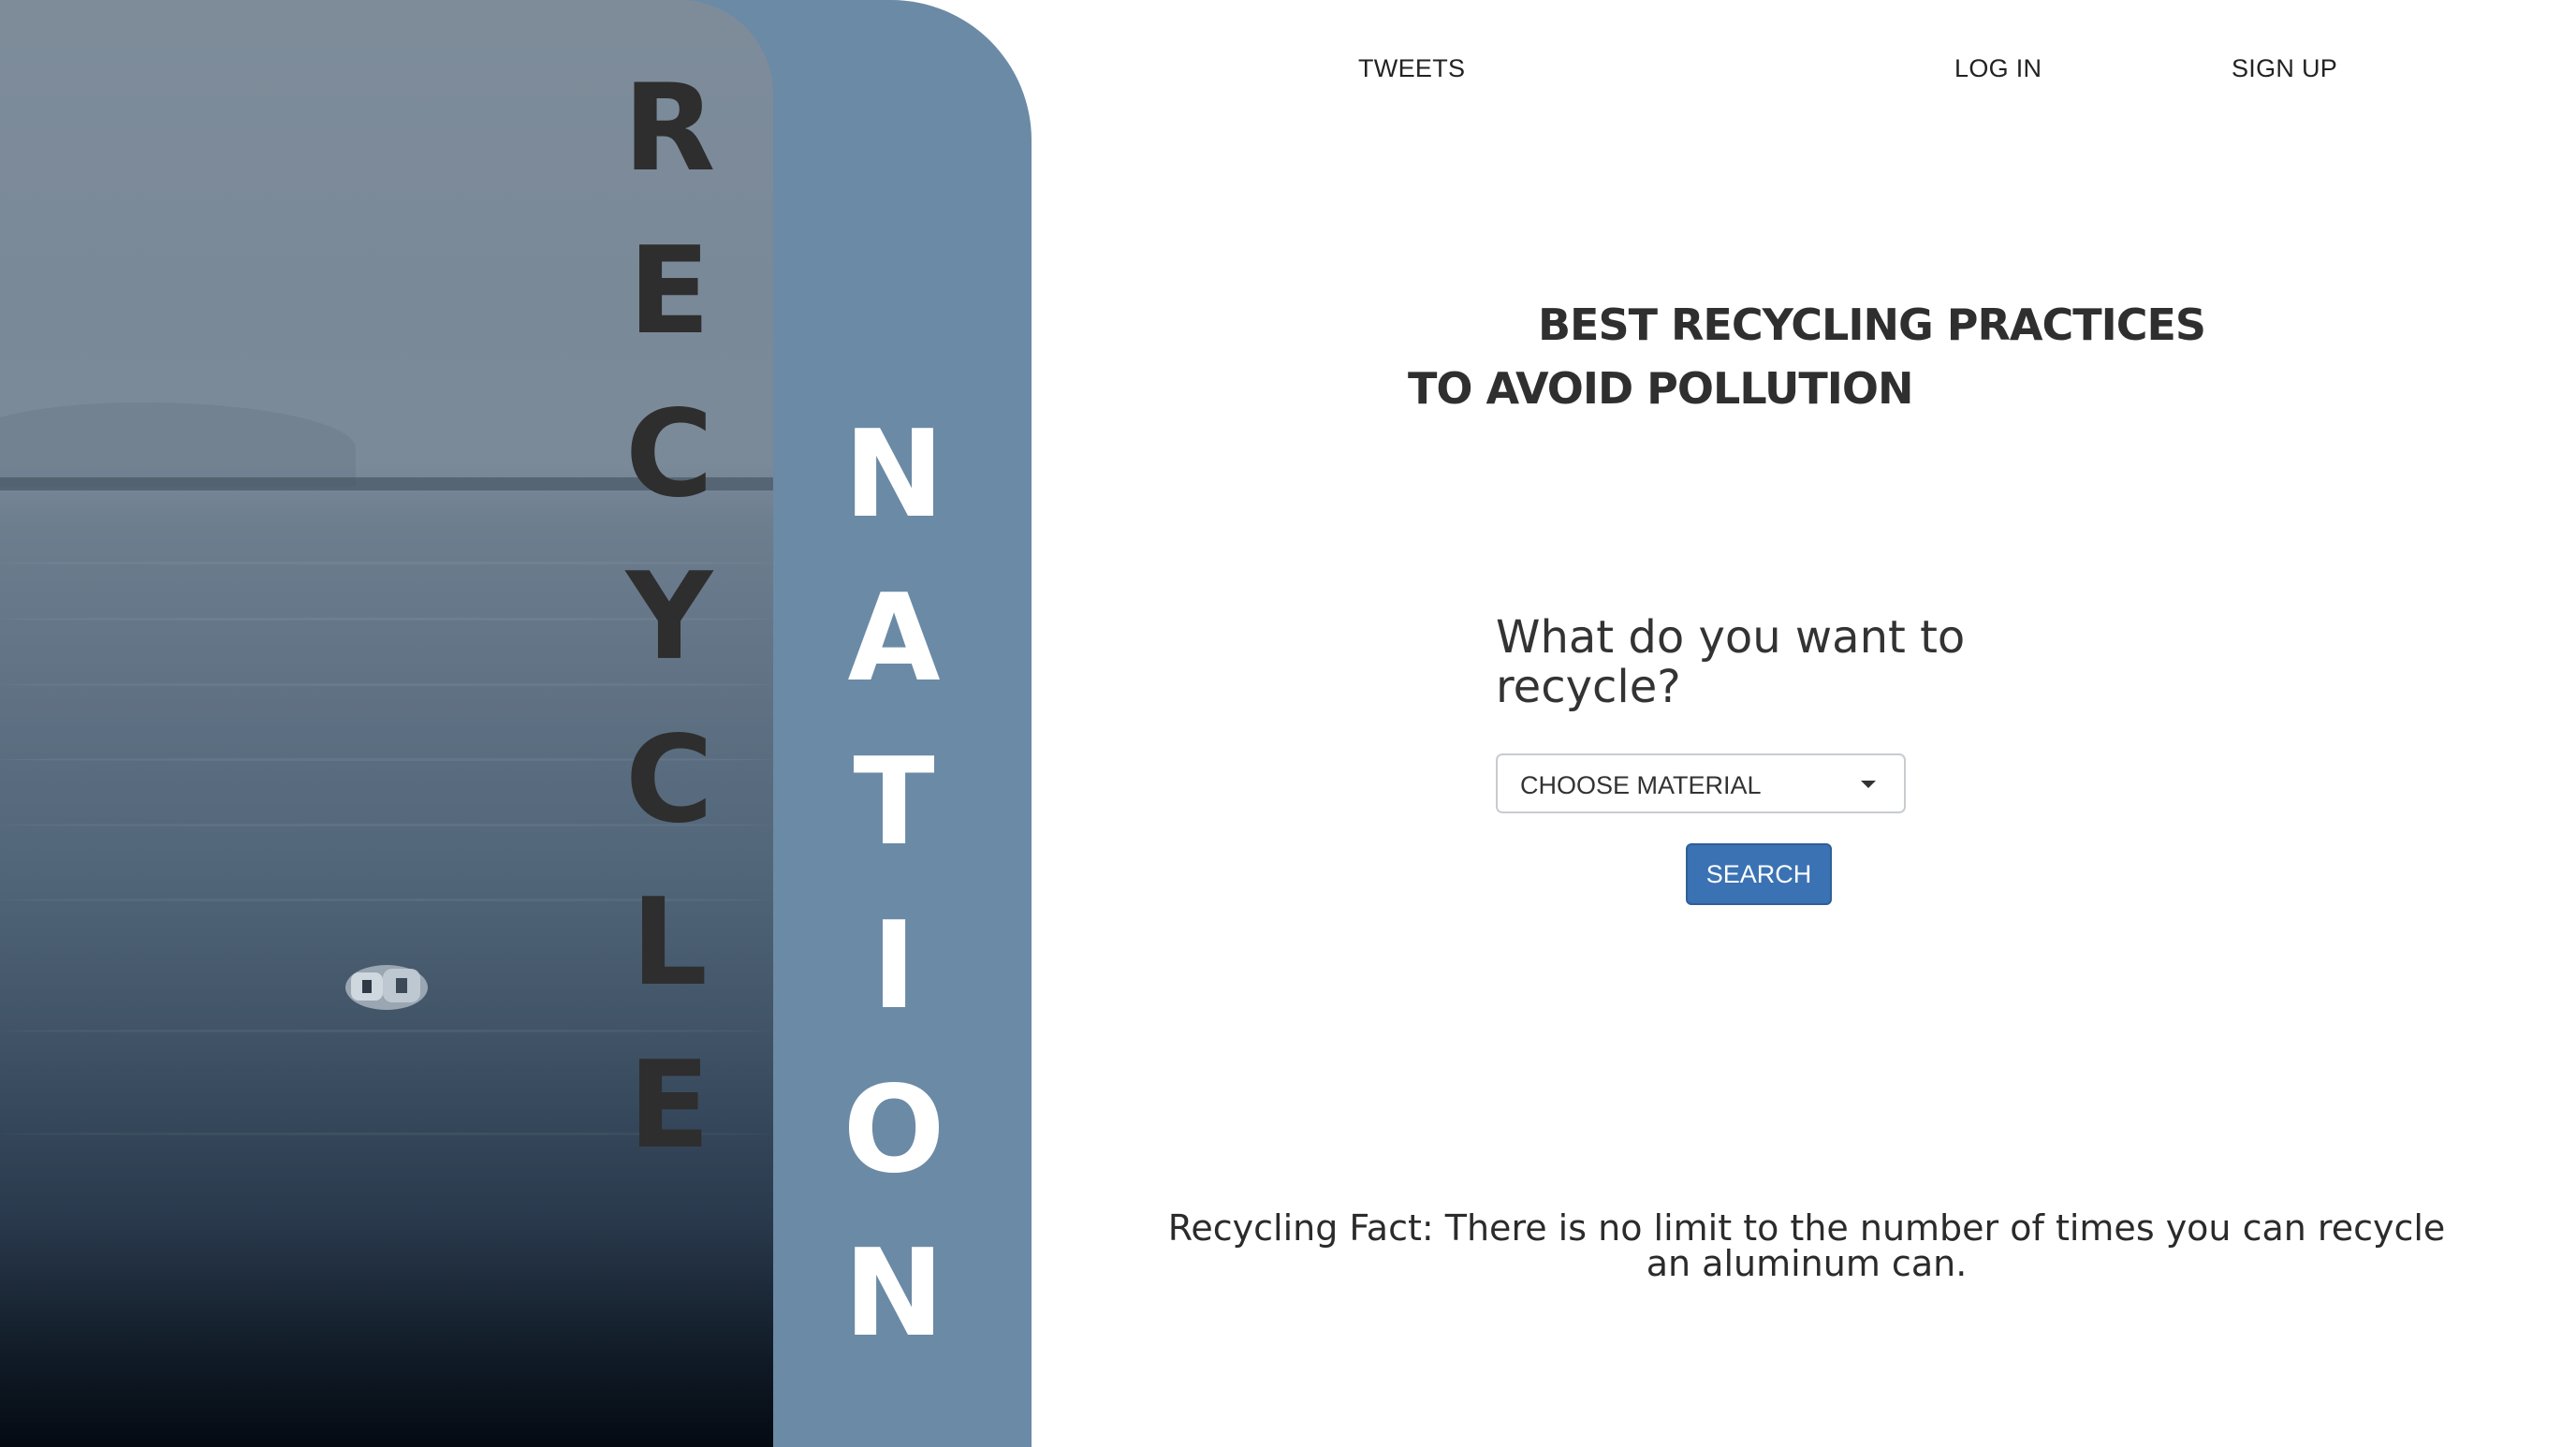  Describe the element at coordinates (386, 1031) in the screenshot. I see `water-ripple` at that location.